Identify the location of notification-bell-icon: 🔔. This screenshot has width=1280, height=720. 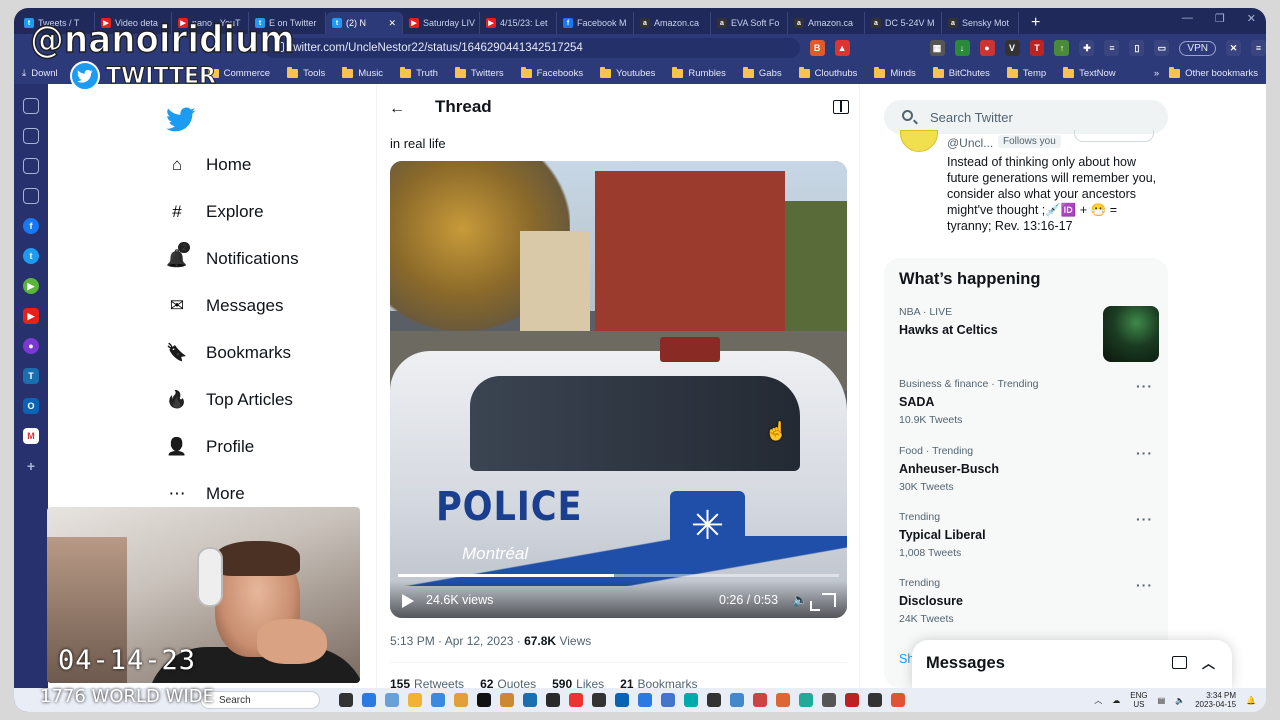
(1251, 700).